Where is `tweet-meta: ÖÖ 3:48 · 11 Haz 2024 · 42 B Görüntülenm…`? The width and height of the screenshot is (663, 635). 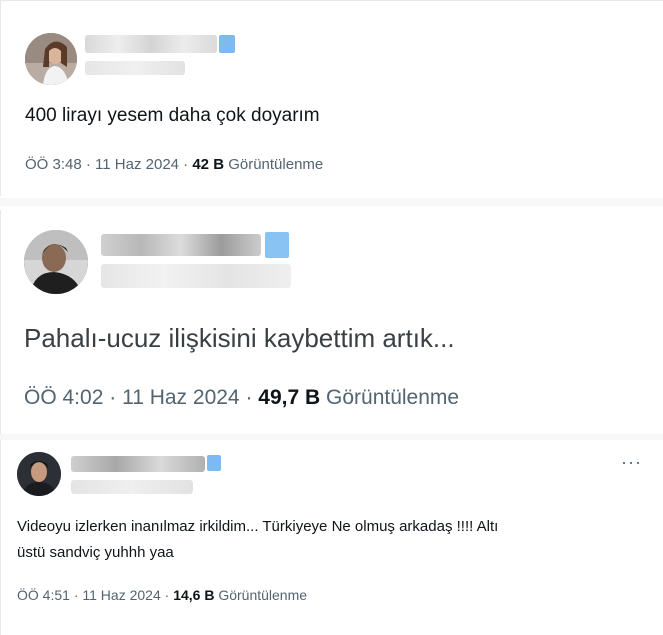
tweet-meta: ÖÖ 3:48 · 11 Haz 2024 · 42 B Görüntülenm… is located at coordinates (174, 164).